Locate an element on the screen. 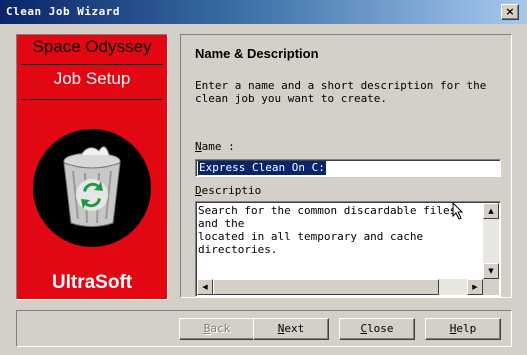 This screenshot has height=355, width=527. back-label: ack is located at coordinates (220, 328).